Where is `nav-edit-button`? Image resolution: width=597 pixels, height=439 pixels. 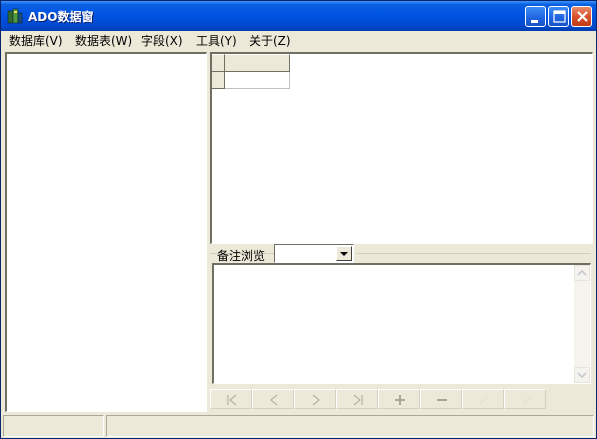
nav-edit-button is located at coordinates (483, 399).